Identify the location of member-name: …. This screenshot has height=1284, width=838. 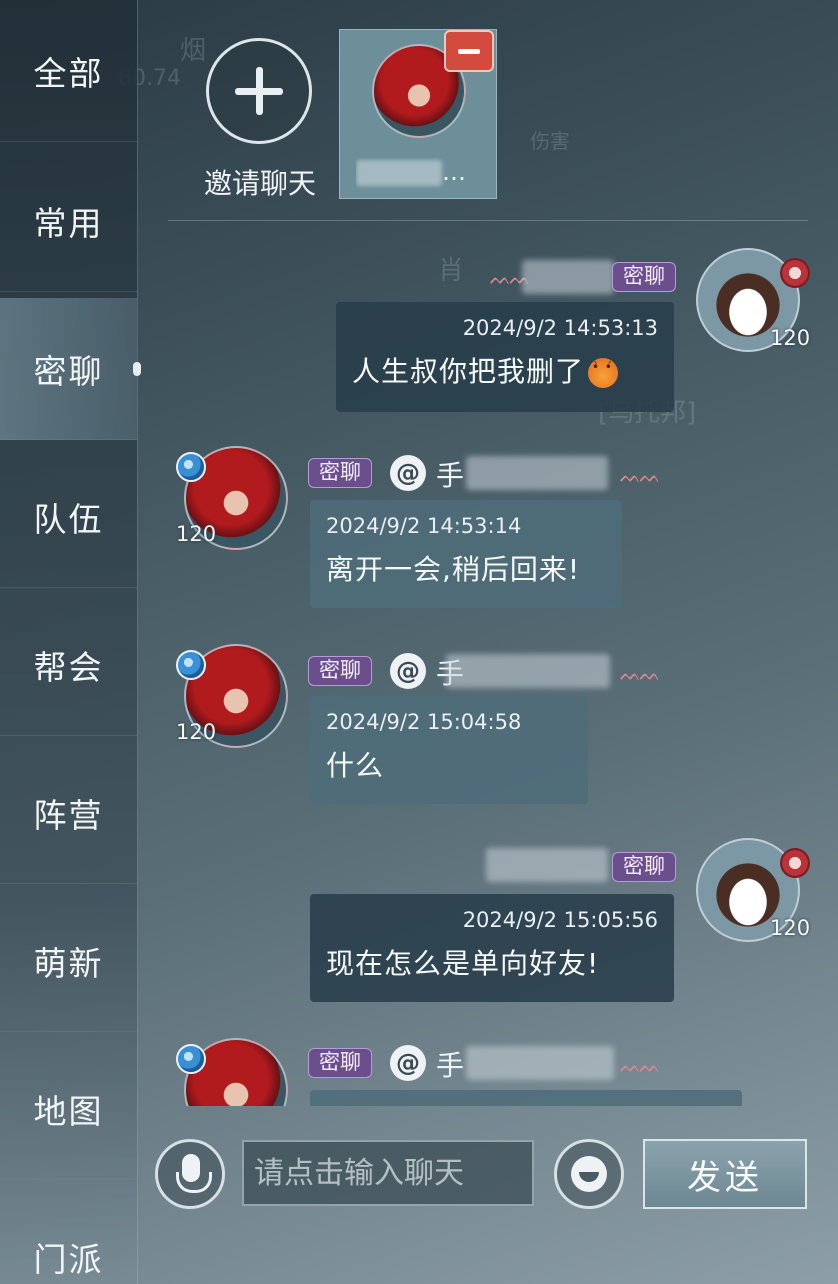
(421, 174).